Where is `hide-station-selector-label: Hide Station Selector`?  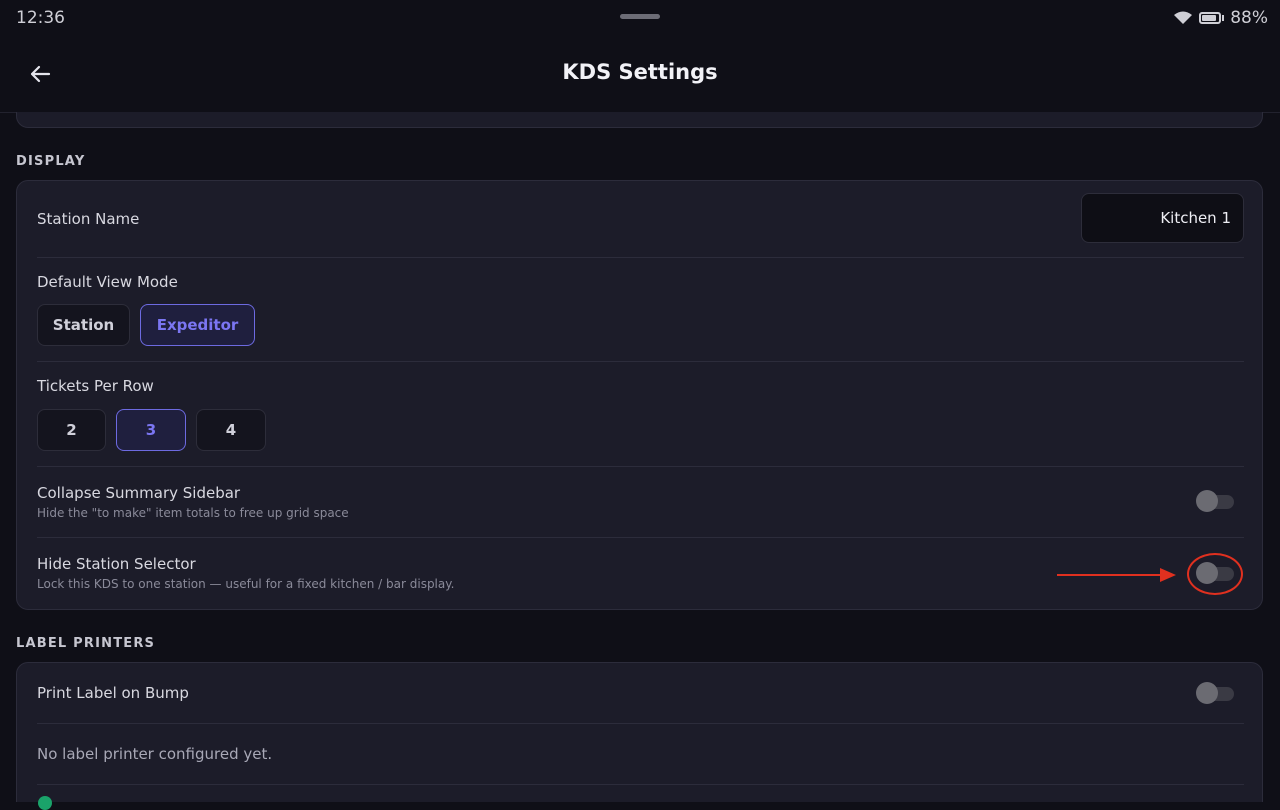
hide-station-selector-label: Hide Station Selector is located at coordinates (116, 564).